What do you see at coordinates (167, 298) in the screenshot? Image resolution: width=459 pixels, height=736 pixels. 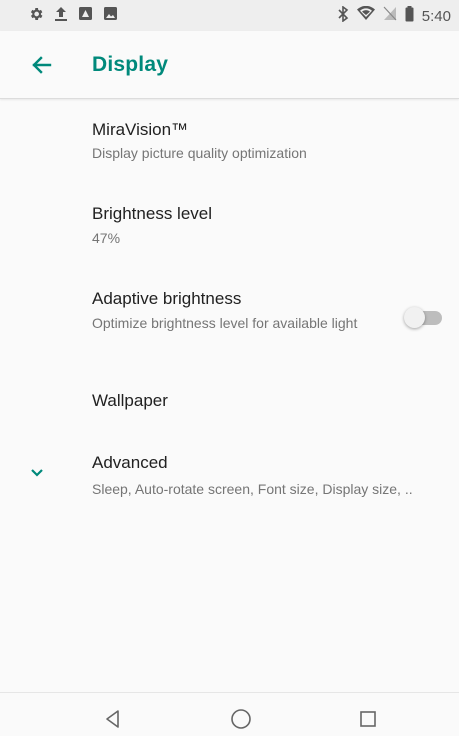 I see `setting-title: Adaptive brightness` at bounding box center [167, 298].